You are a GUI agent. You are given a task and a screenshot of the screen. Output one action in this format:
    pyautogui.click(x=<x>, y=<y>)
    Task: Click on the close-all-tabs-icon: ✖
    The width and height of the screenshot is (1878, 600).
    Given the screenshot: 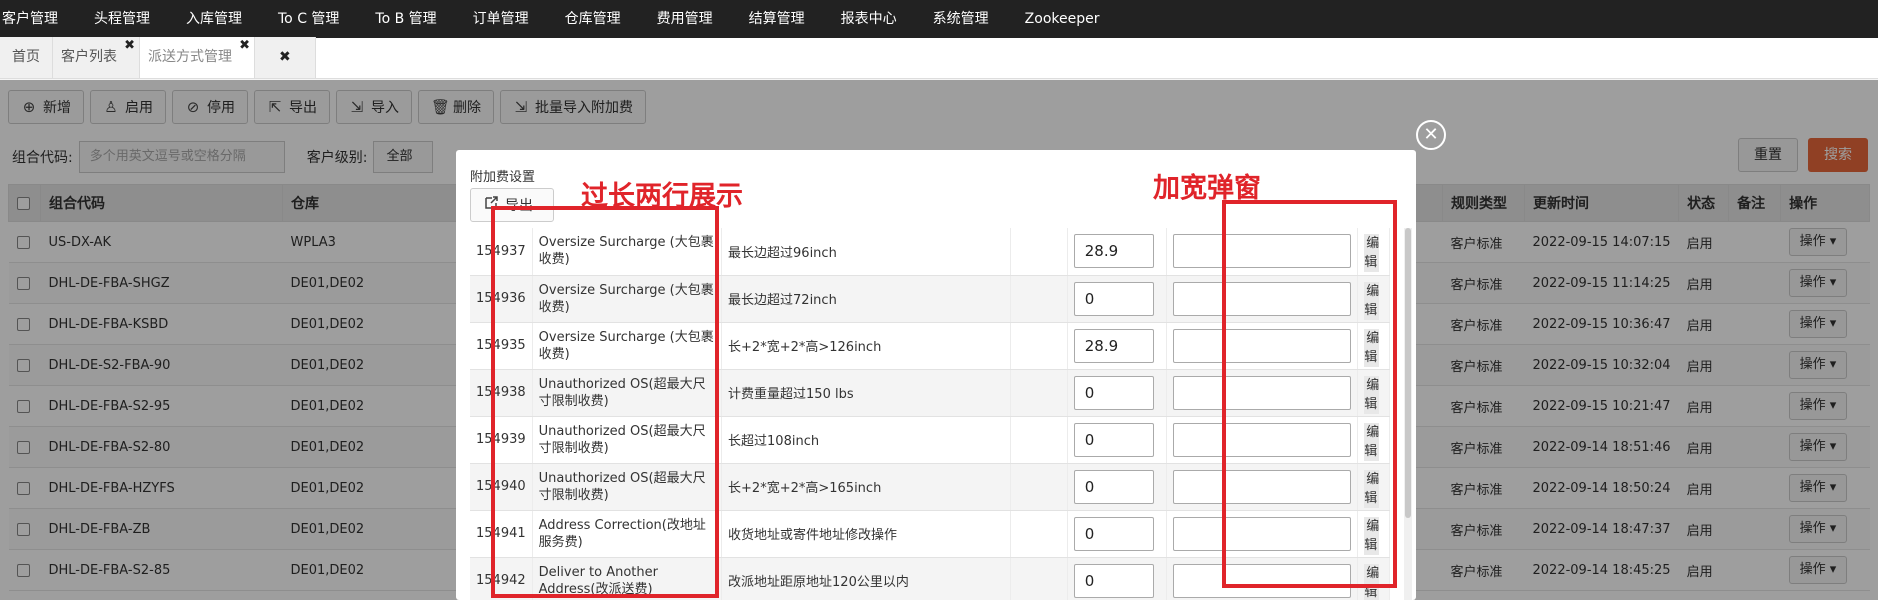 What is the action you would take?
    pyautogui.click(x=285, y=57)
    